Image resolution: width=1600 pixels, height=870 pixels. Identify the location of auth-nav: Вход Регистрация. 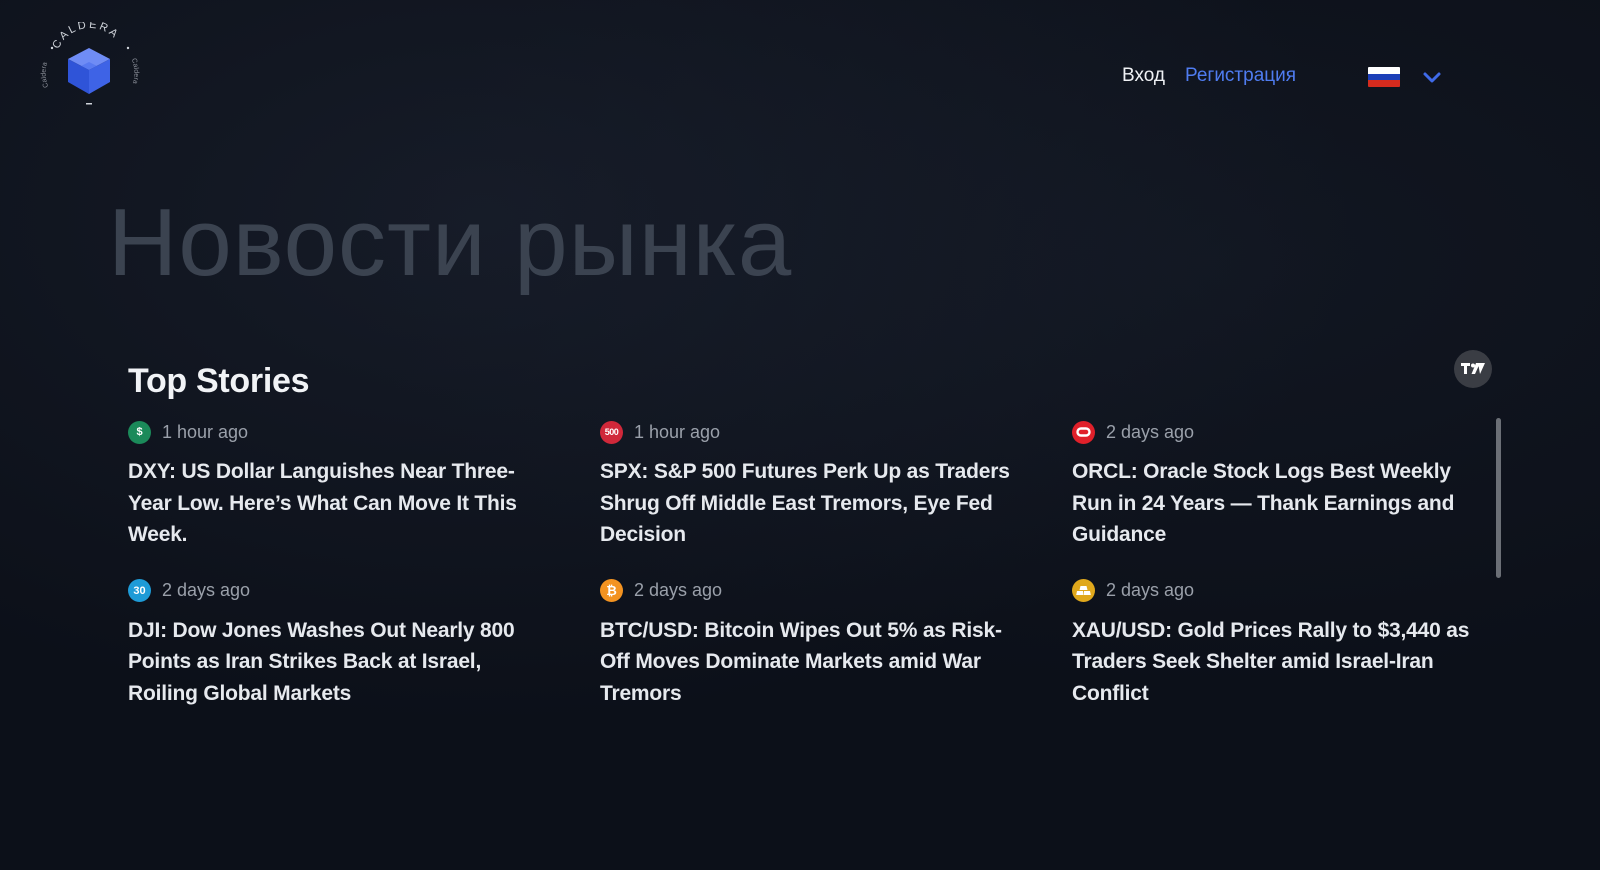
(1209, 76).